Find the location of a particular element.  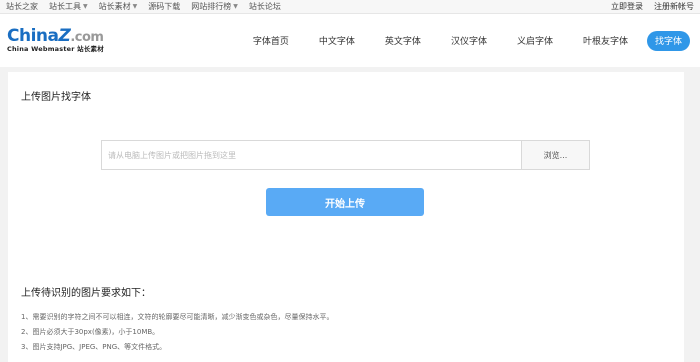

top-link-label: 站长素材 is located at coordinates (114, 6).